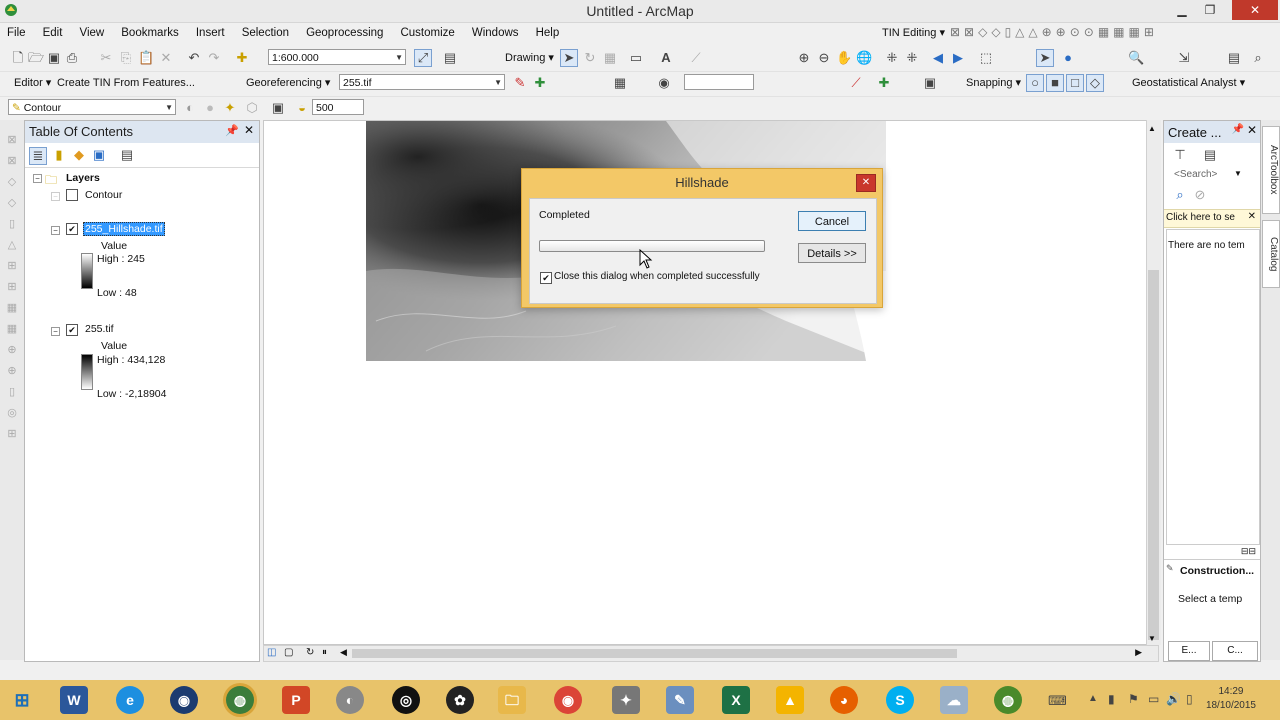 The width and height of the screenshot is (1280, 720). I want to click on scroll-right-icon: ▶, so click(1138, 652).